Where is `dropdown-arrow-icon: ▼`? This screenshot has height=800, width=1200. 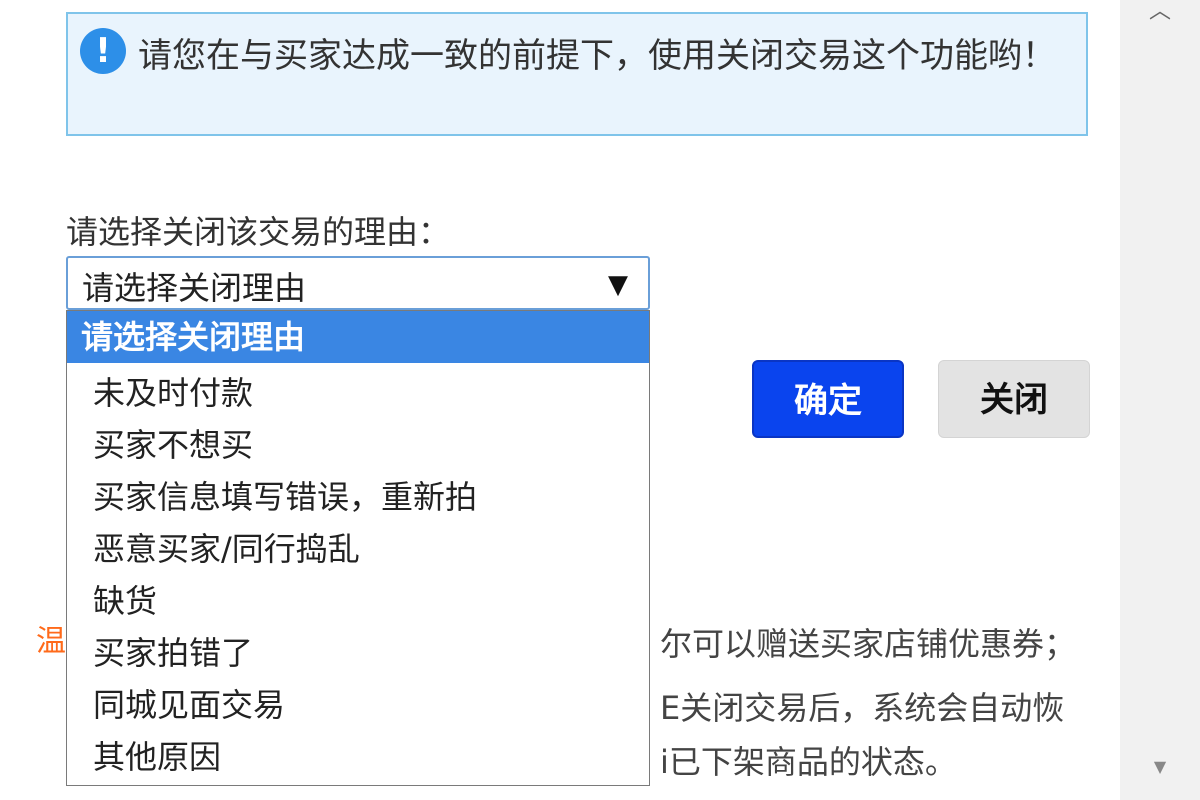 dropdown-arrow-icon: ▼ is located at coordinates (618, 285).